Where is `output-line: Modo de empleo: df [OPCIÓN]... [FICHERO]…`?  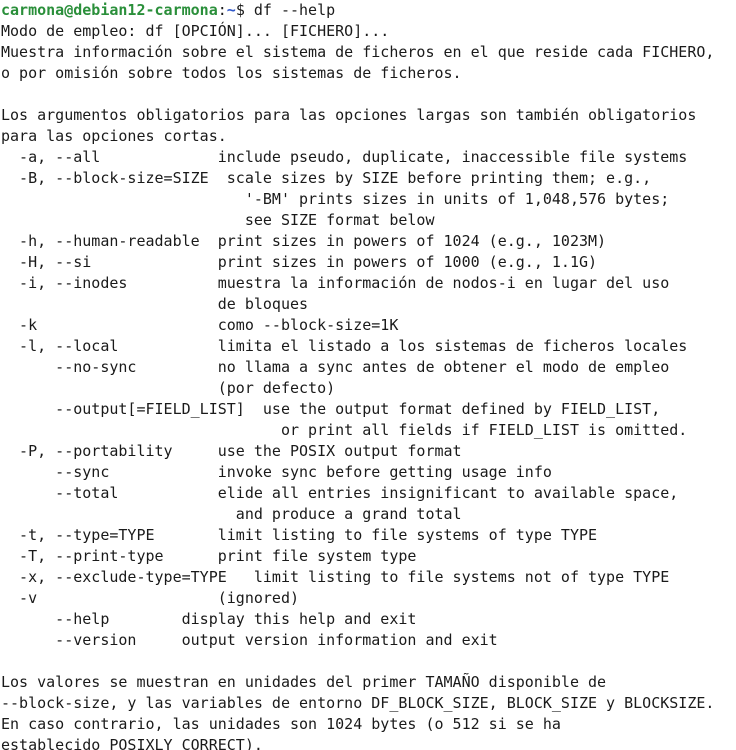
output-line: Modo de empleo: df [OPCIÓN]... [FICHERO]… is located at coordinates (195, 31).